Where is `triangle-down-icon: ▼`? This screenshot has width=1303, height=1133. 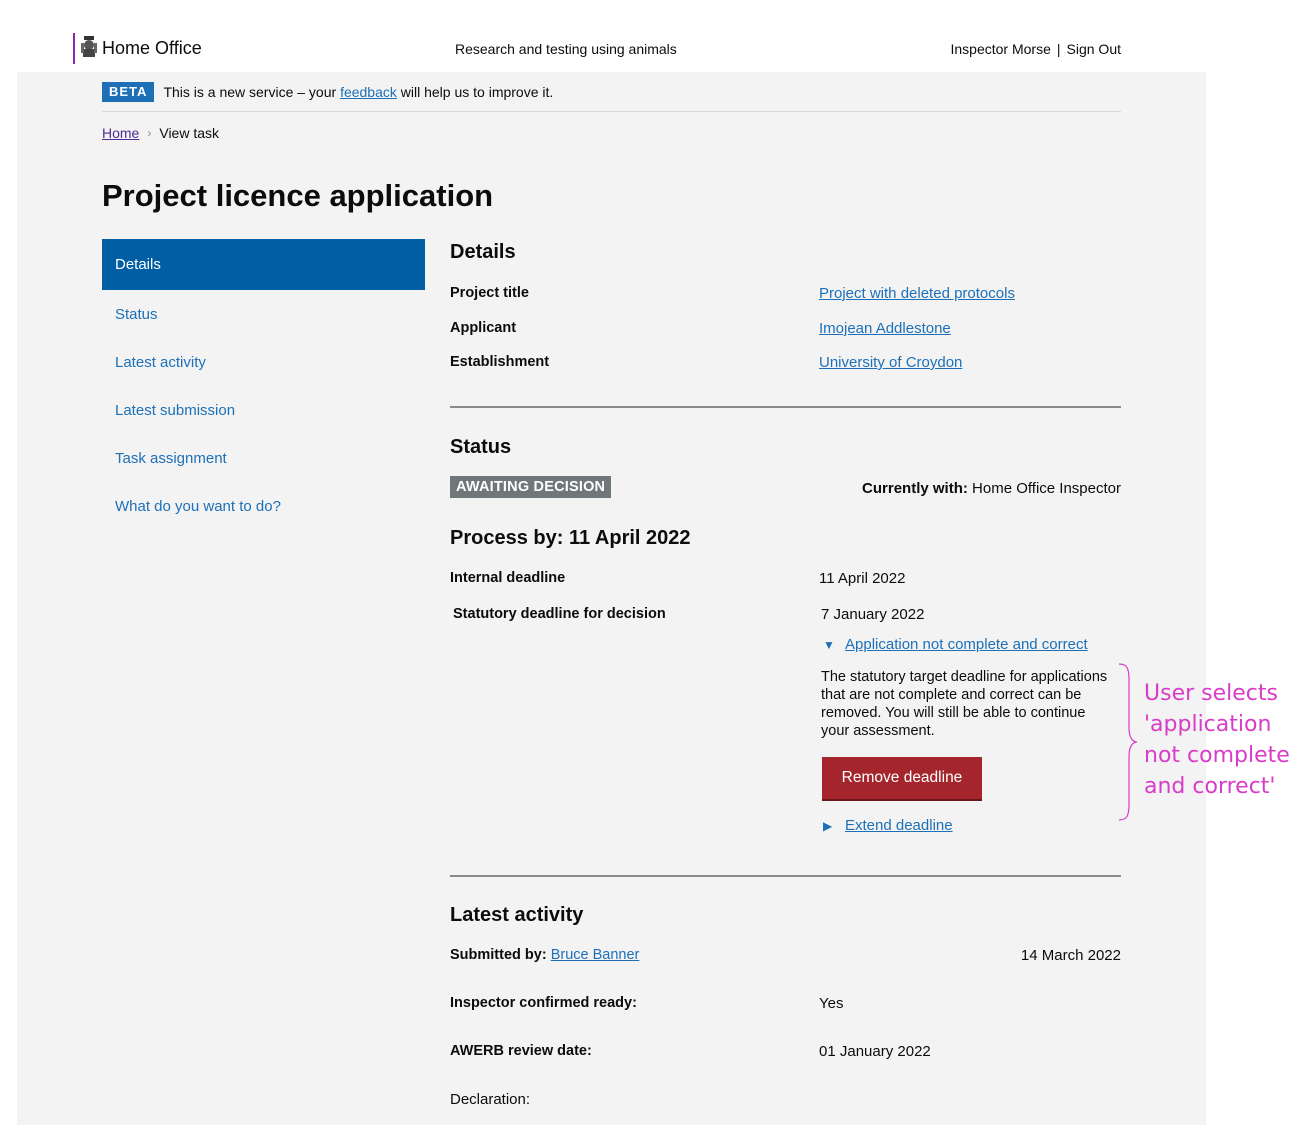
triangle-down-icon: ▼ is located at coordinates (829, 644).